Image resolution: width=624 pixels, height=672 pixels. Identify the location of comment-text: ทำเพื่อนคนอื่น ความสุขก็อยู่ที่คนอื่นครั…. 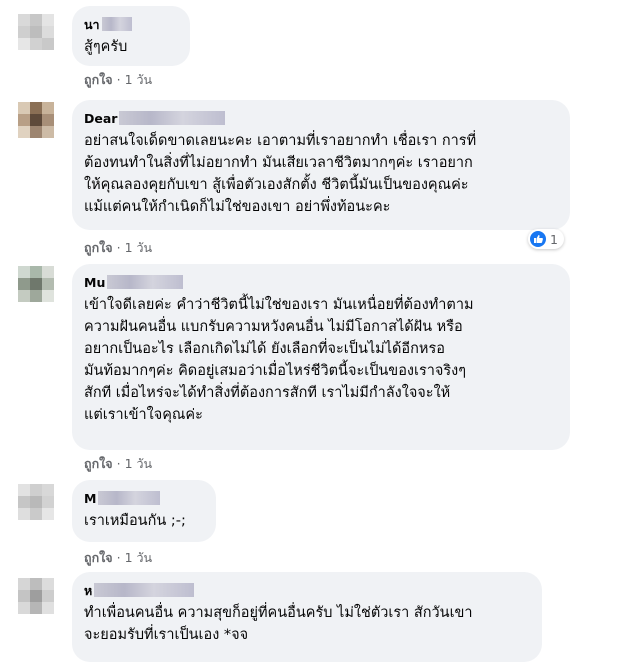
(278, 624).